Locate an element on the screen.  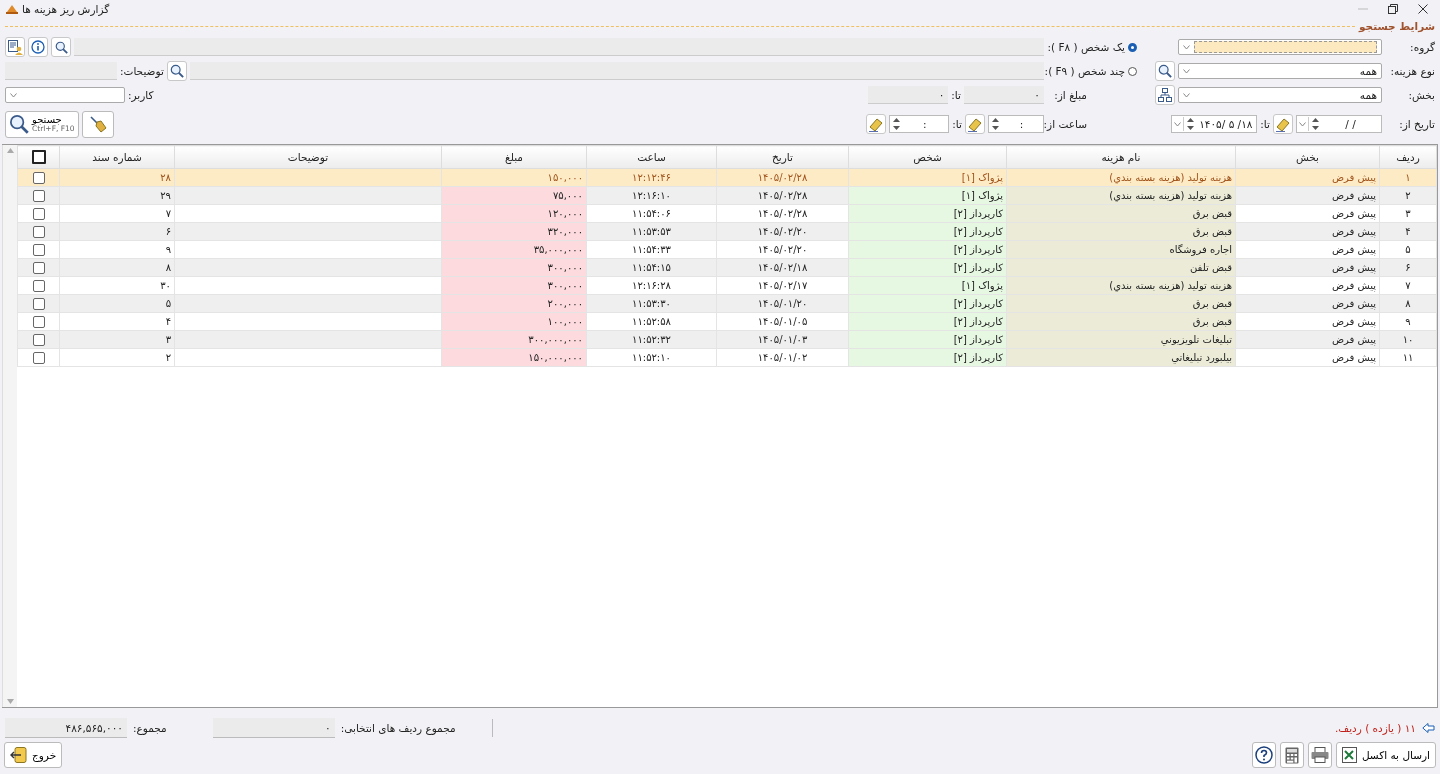
report-button is located at coordinates (15, 47).